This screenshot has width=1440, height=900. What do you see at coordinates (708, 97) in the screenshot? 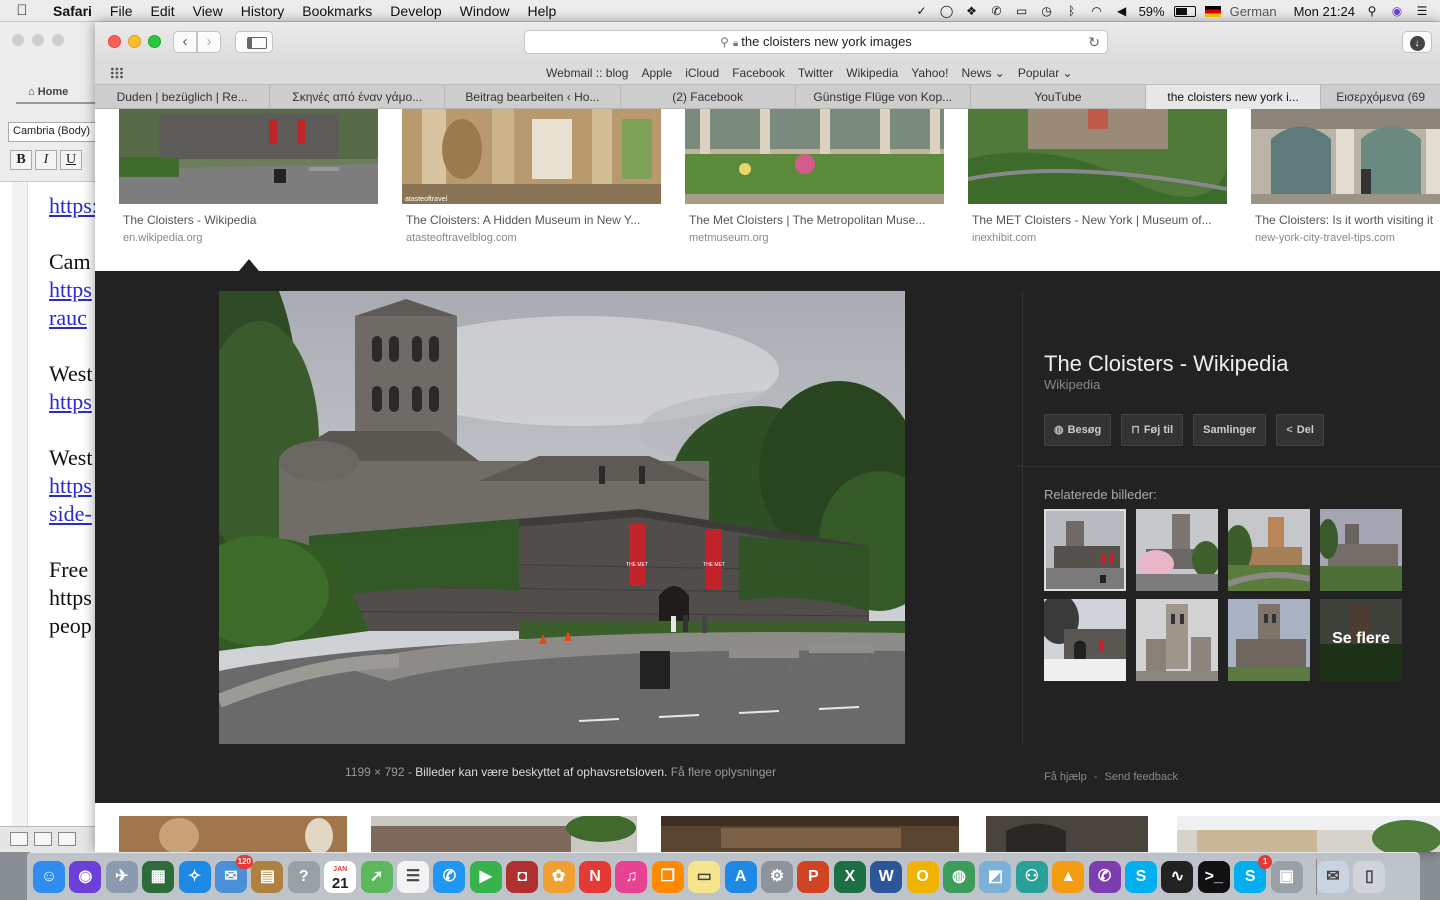
I see `tab: (2) Facebook` at bounding box center [708, 97].